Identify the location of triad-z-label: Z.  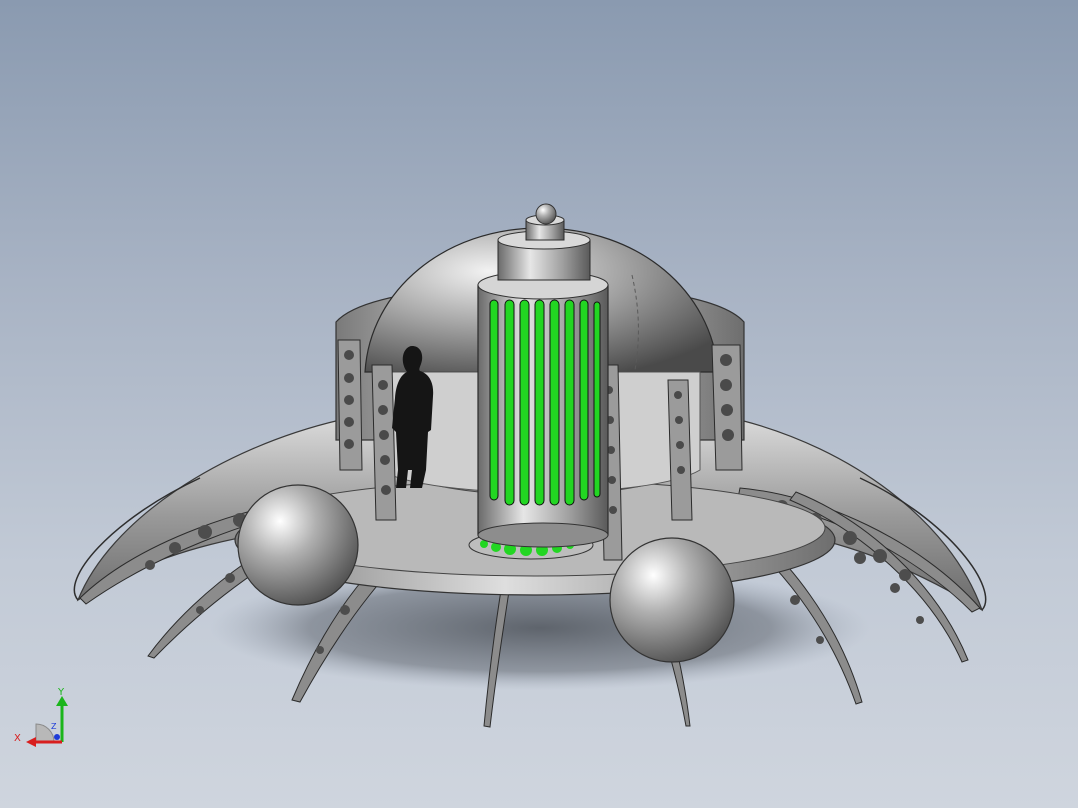
(54, 726).